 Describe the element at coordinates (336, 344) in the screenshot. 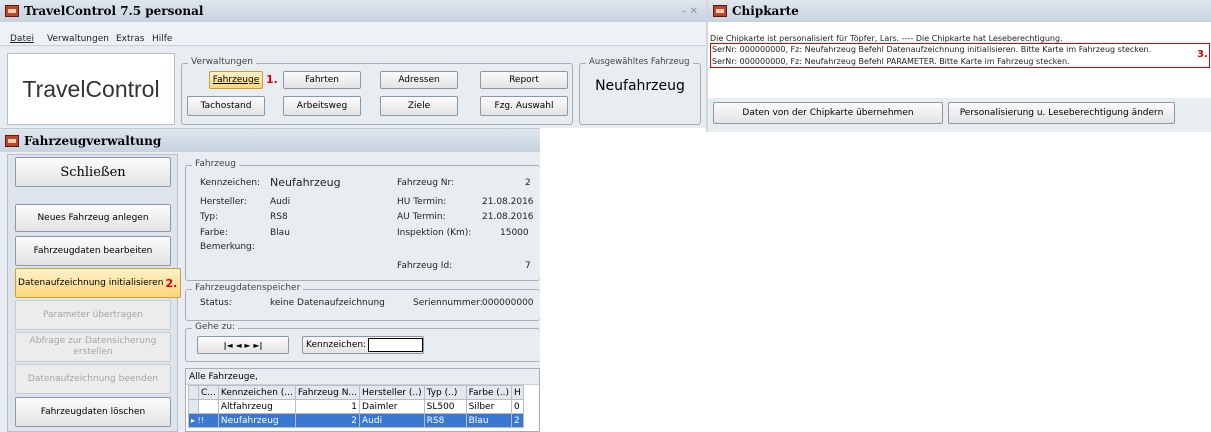

I see `search-kennzeichen-label: Kennzeichen:` at that location.